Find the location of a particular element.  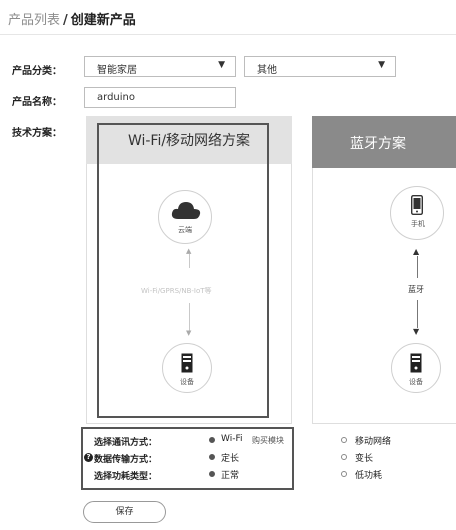

header-divider is located at coordinates (228, 34).